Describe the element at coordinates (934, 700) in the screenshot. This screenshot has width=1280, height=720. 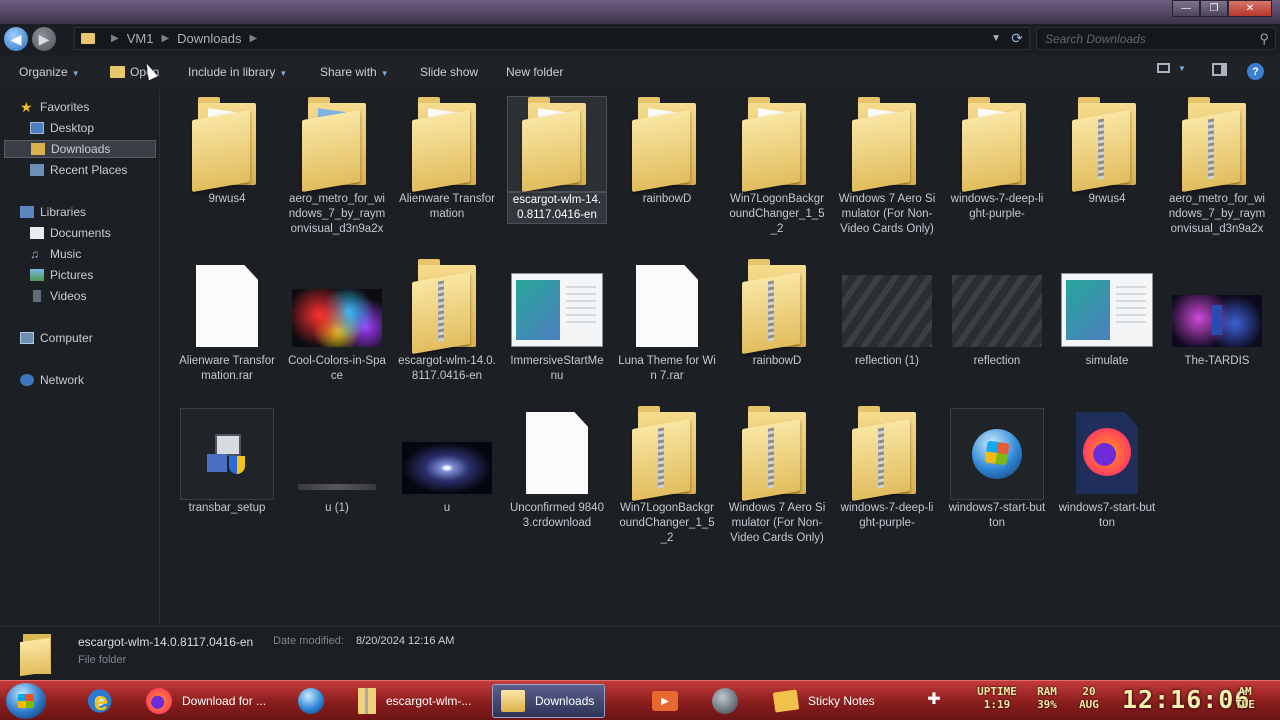
I see `show-hidden-icons-button: ✚` at that location.